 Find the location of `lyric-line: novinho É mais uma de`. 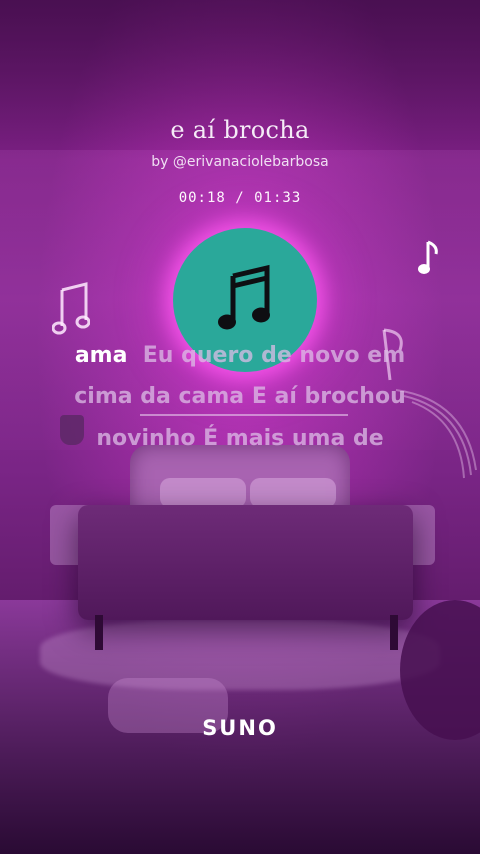

lyric-line: novinho É mais uma de is located at coordinates (240, 438).